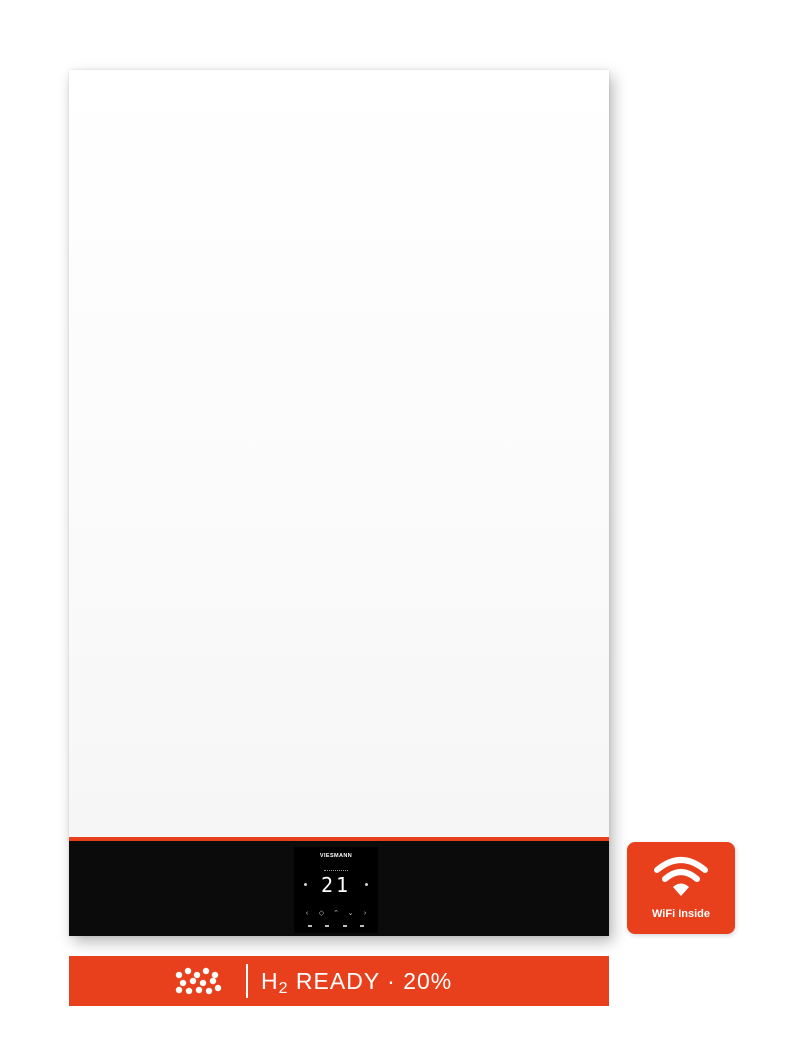 The height and width of the screenshot is (1062, 800). I want to click on wifi-inside-label: WiFi Inside, so click(681, 914).